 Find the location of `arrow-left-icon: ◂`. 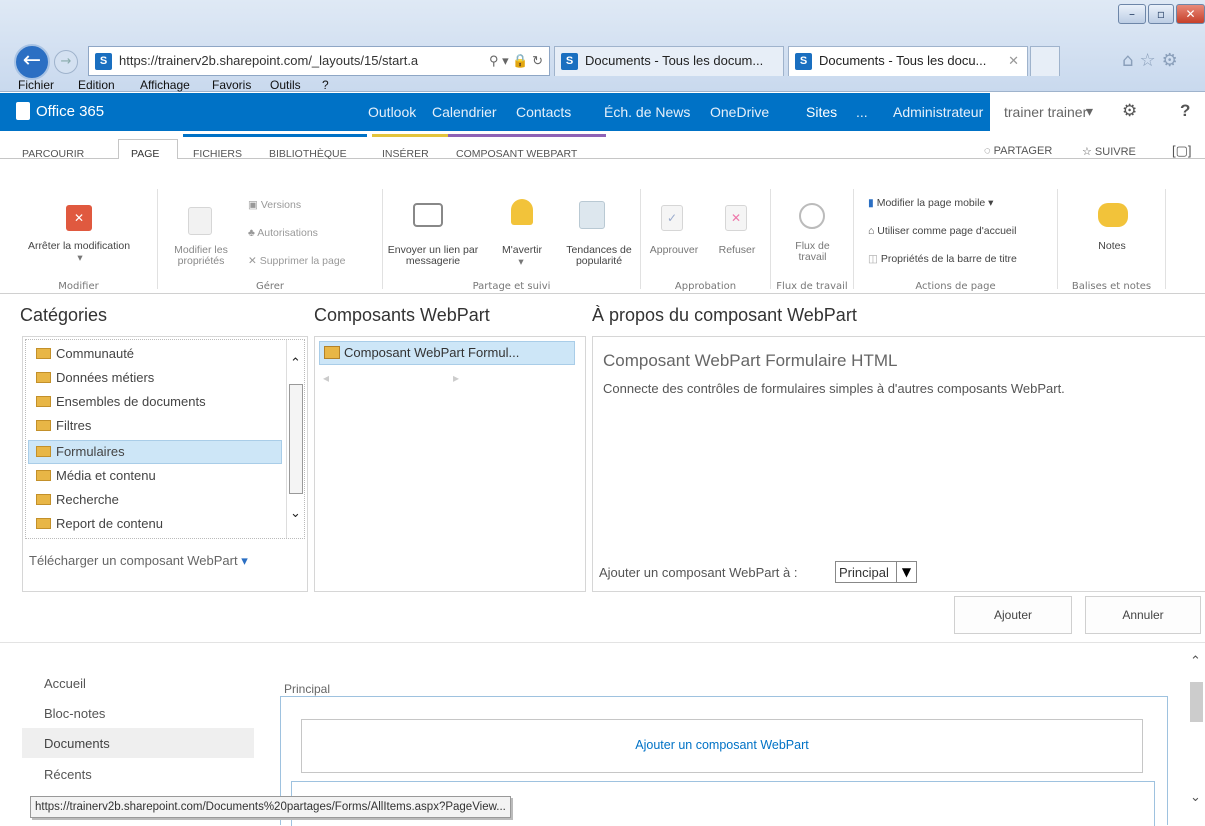

arrow-left-icon: ◂ is located at coordinates (326, 378).